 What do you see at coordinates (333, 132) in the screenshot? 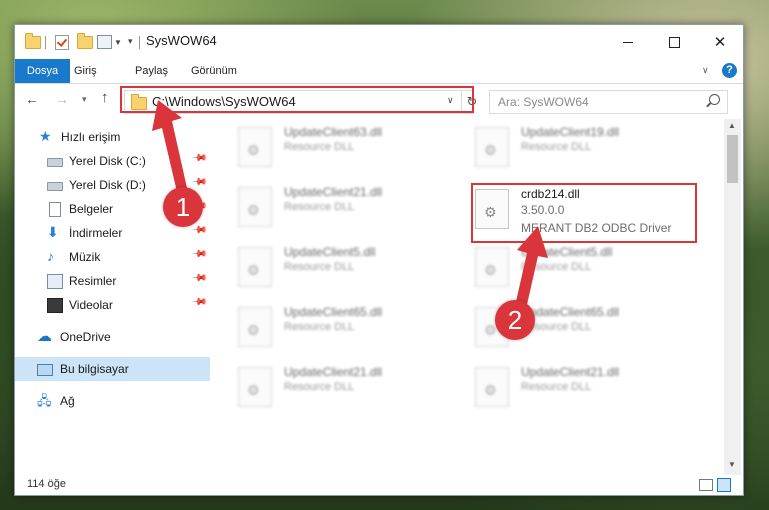
I see `file-name: UpdateClient63.dll` at bounding box center [333, 132].